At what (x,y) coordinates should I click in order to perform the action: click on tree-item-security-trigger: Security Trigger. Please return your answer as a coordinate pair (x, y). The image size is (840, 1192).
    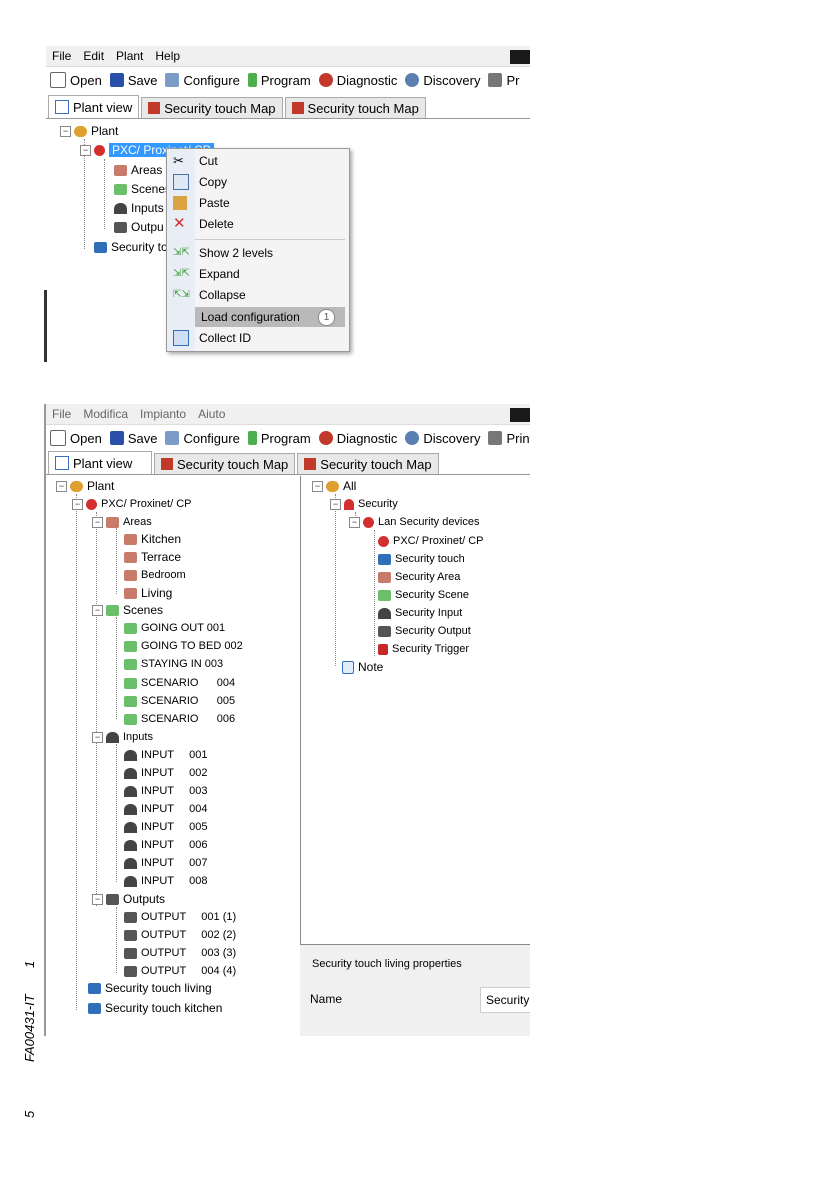
    Looking at the image, I should click on (423, 649).